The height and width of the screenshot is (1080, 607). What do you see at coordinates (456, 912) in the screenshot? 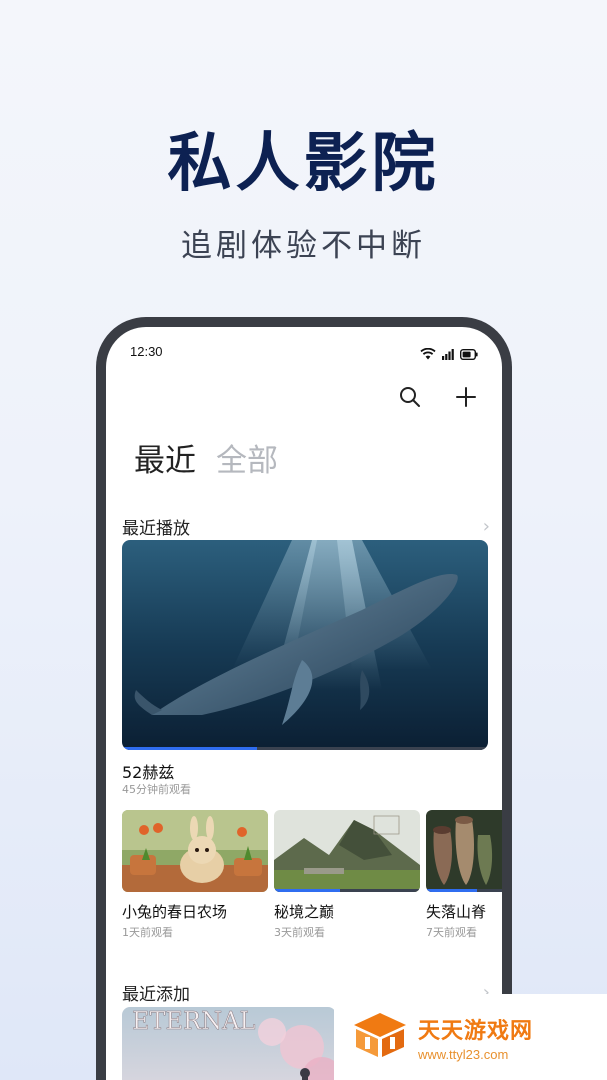
I see `recent-item-title: 失落山脊` at bounding box center [456, 912].